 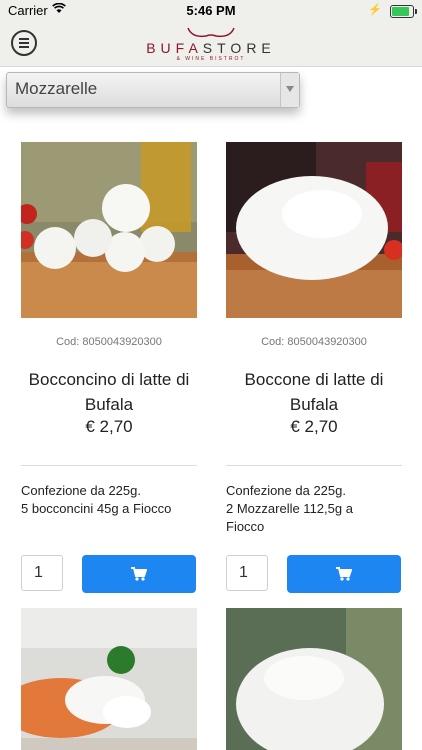 I want to click on chevron-down-icon, so click(x=289, y=90).